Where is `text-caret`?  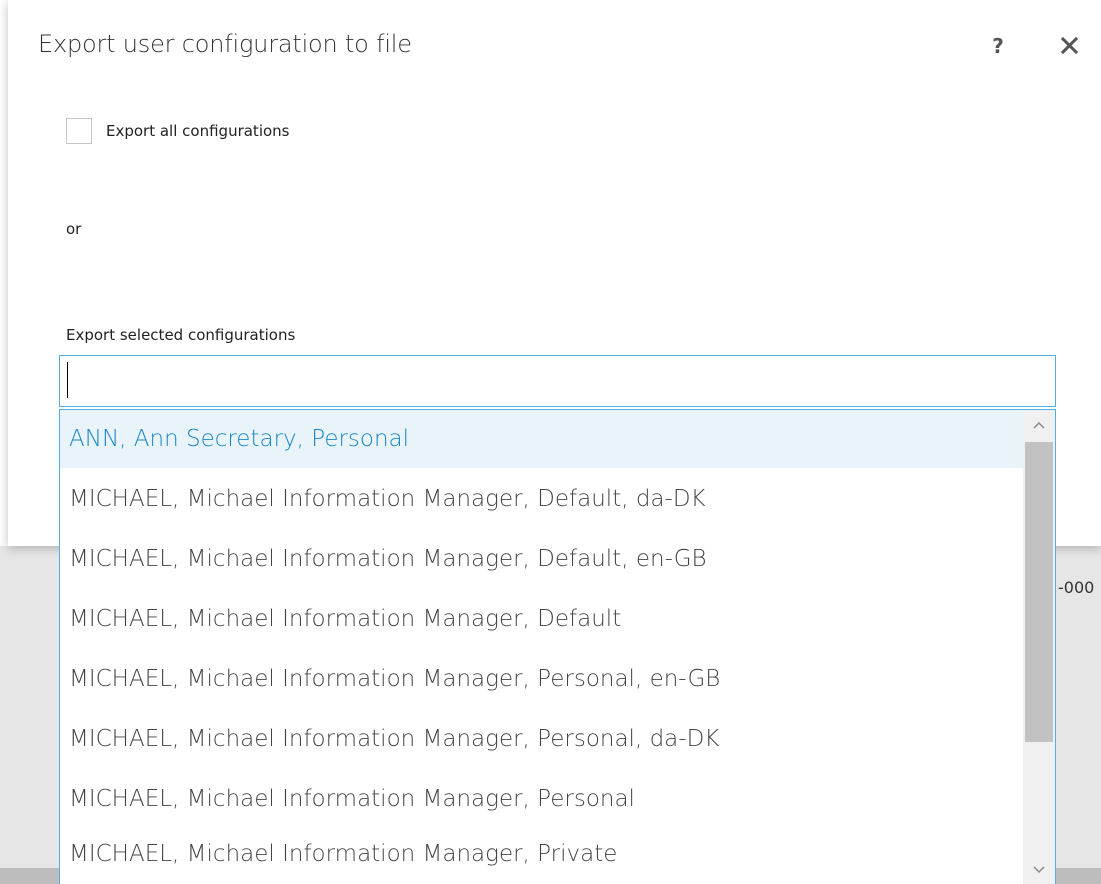
text-caret is located at coordinates (67, 380).